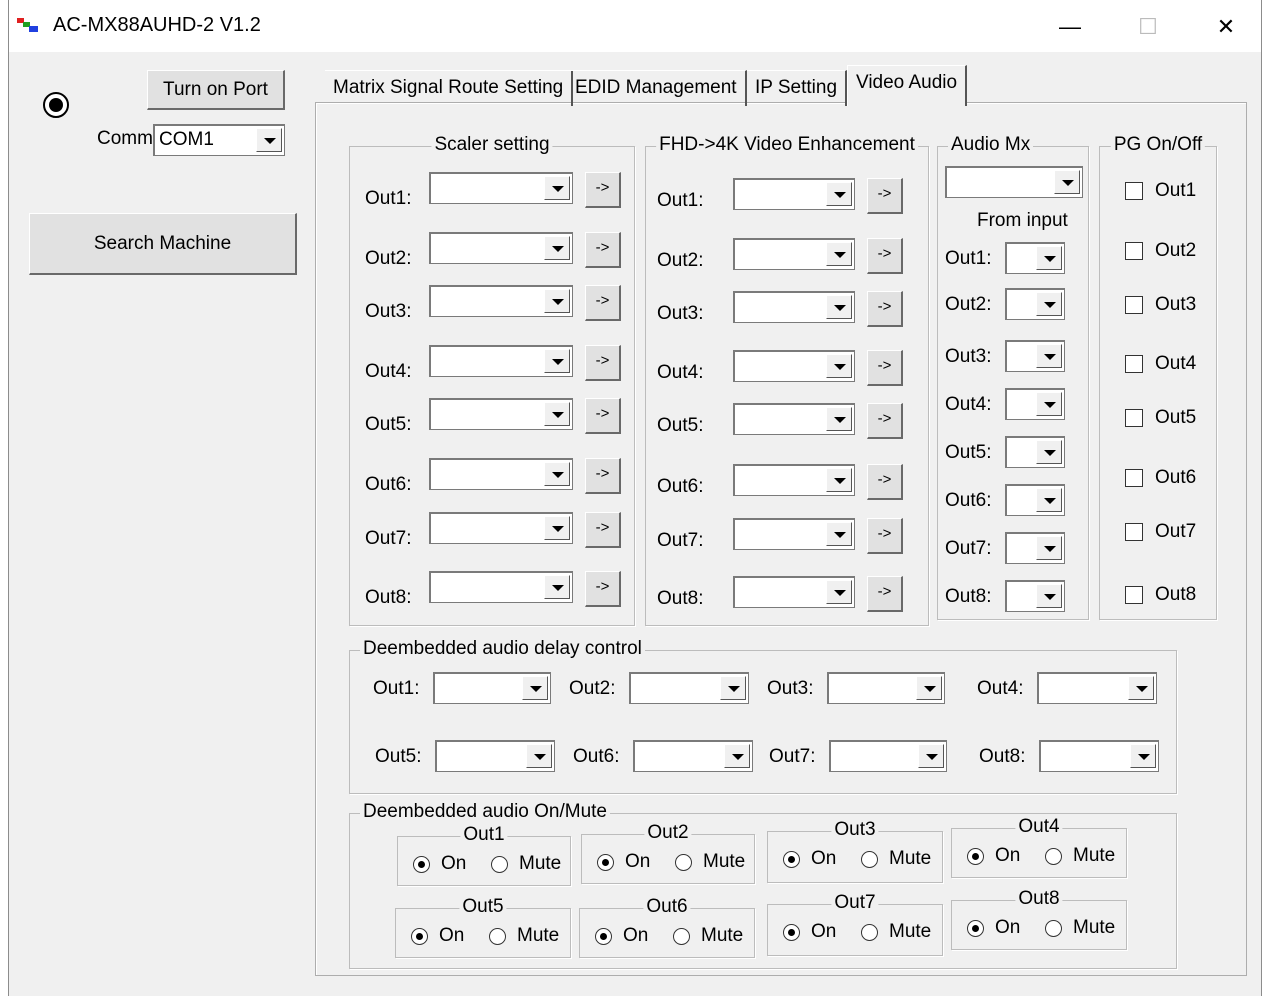  Describe the element at coordinates (1014, 182) in the screenshot. I see `audio-mx-select` at that location.